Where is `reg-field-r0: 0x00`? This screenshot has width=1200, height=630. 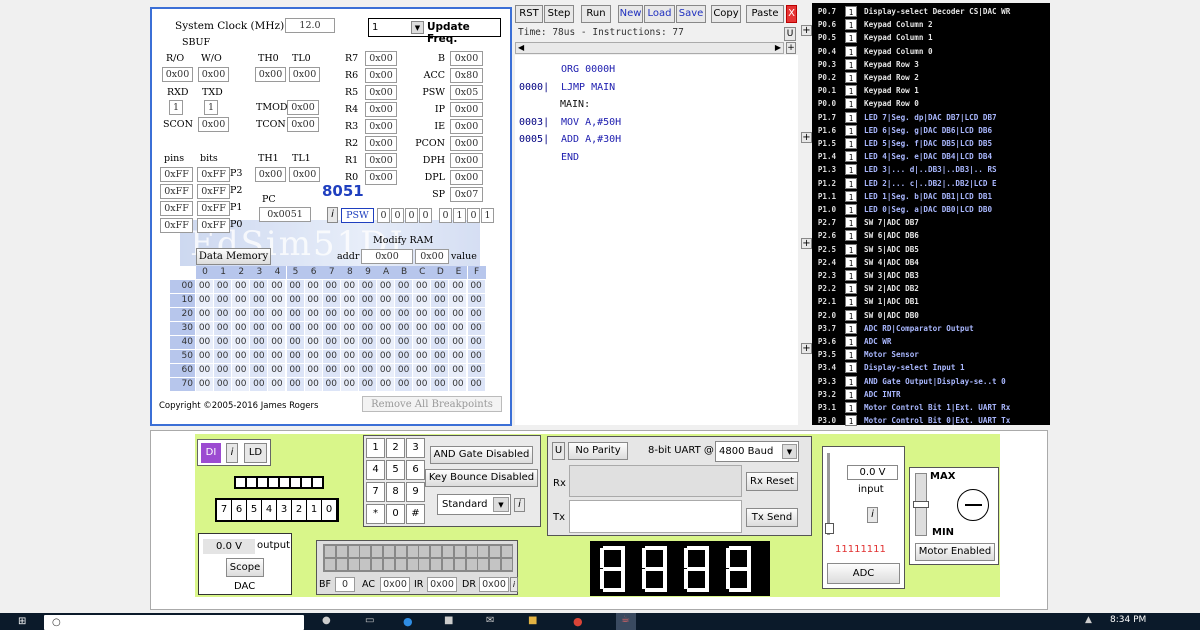
reg-field-r0: 0x00 is located at coordinates (381, 177).